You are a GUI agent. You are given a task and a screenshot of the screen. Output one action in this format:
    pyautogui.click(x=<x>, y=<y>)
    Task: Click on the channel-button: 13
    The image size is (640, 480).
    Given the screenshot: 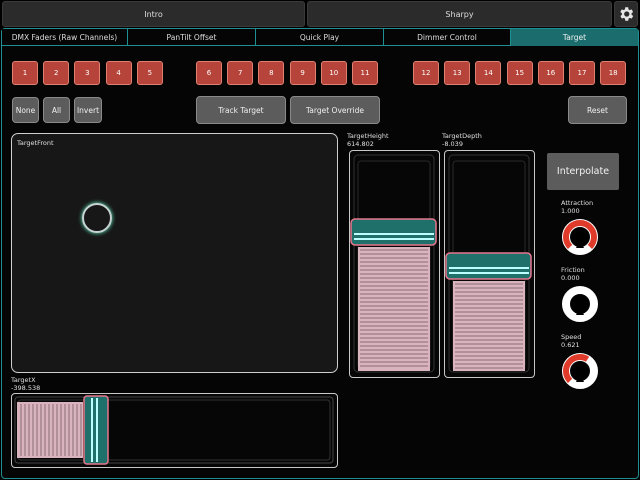 What is the action you would take?
    pyautogui.click(x=457, y=73)
    